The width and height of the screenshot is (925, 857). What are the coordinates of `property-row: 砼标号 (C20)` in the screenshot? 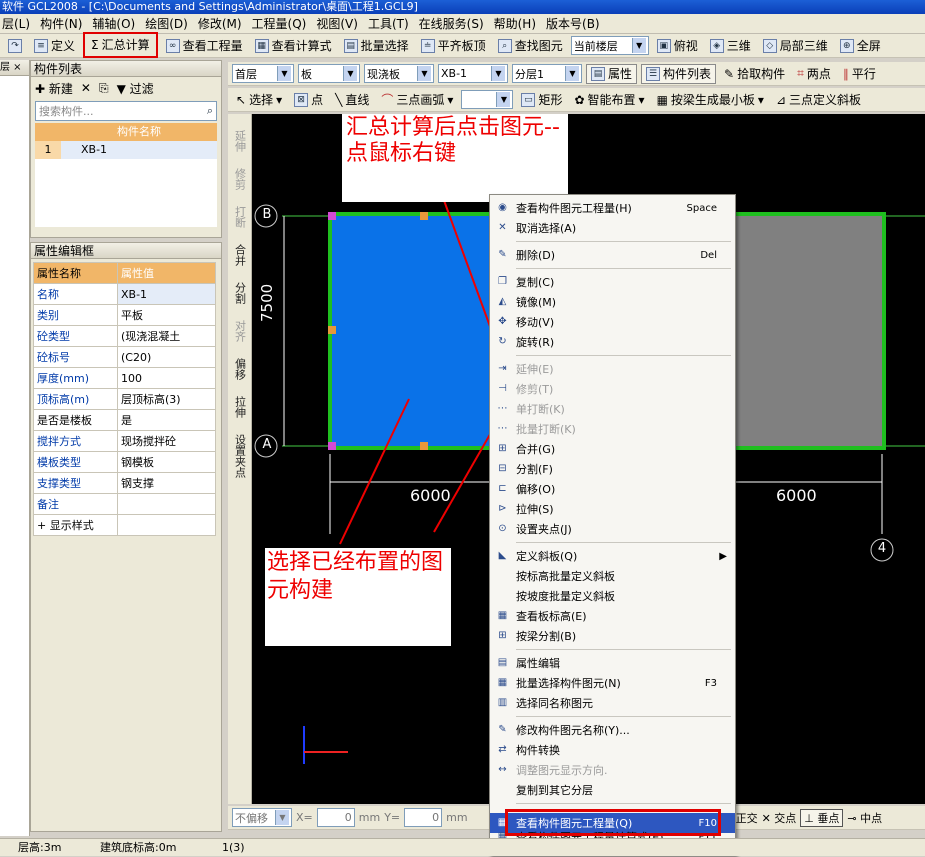 It's located at (124, 357).